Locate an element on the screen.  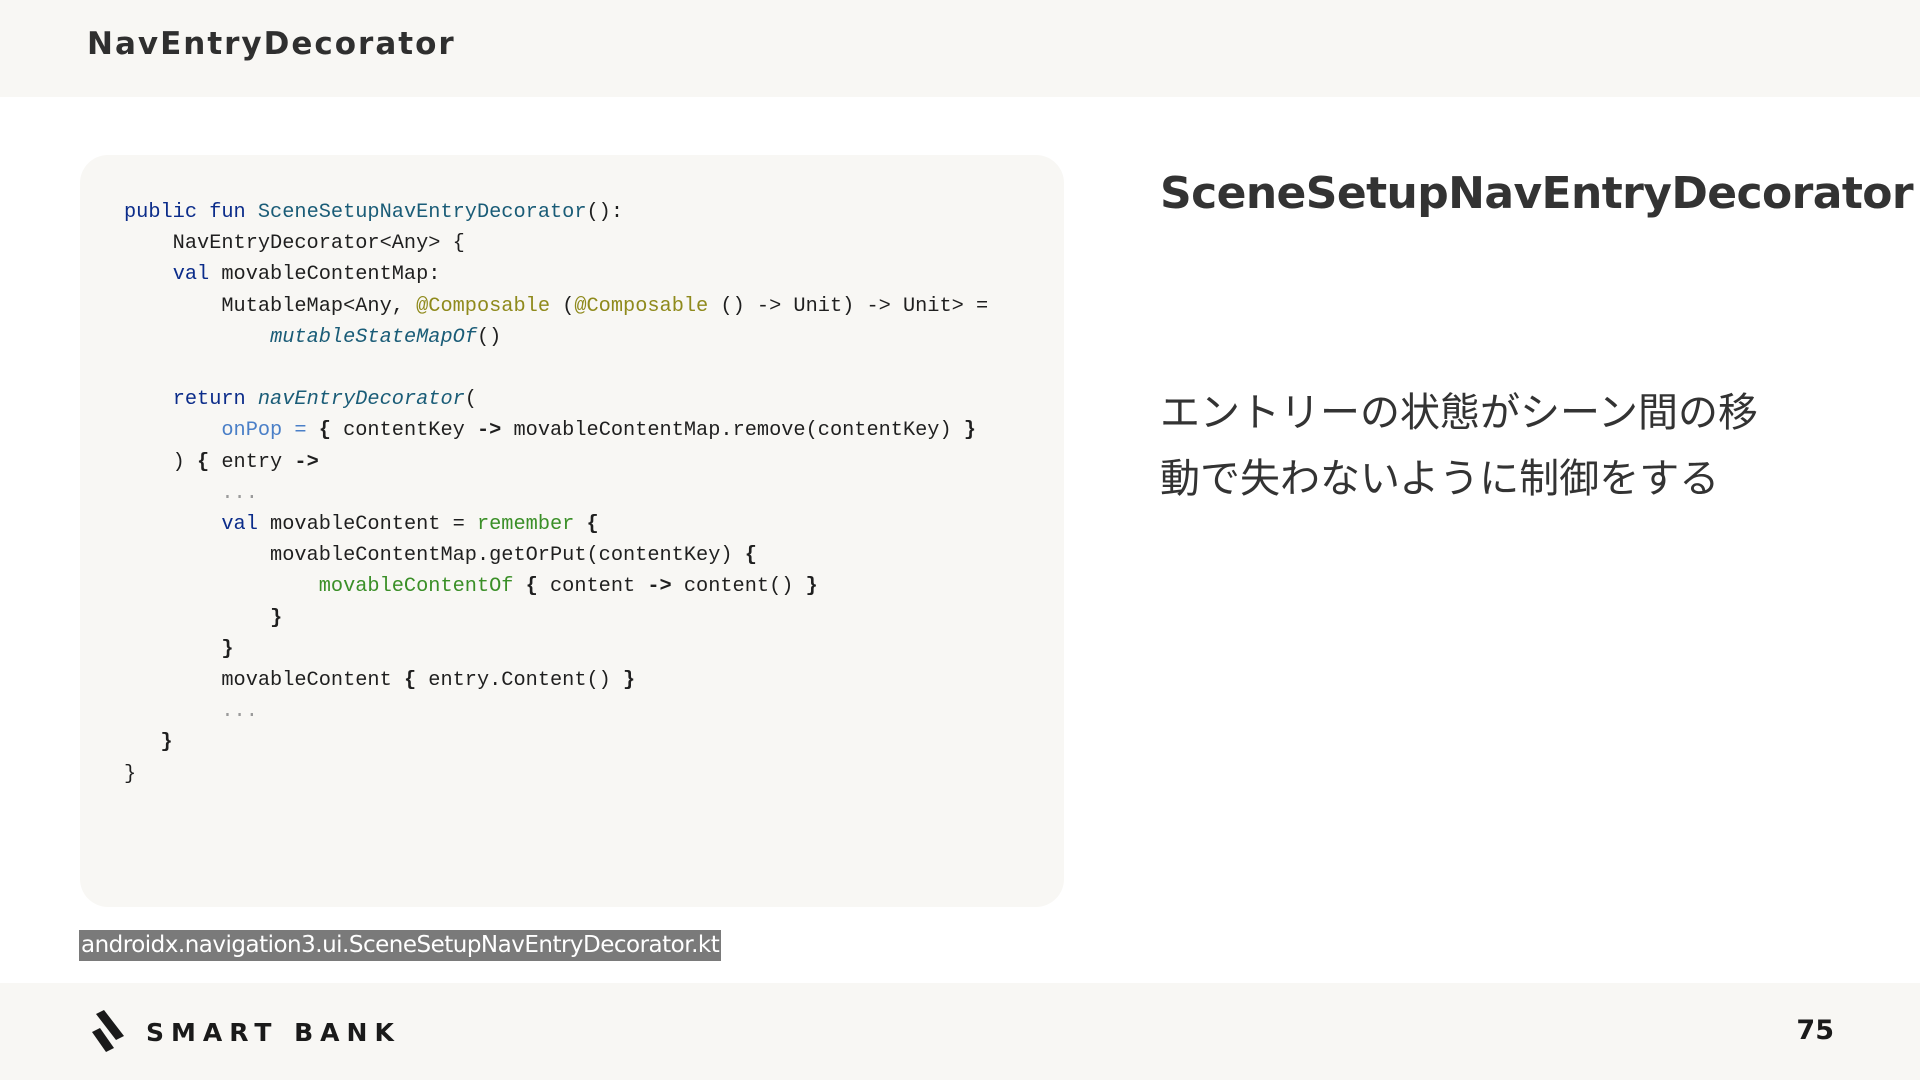
code-token: return is located at coordinates (209, 400).